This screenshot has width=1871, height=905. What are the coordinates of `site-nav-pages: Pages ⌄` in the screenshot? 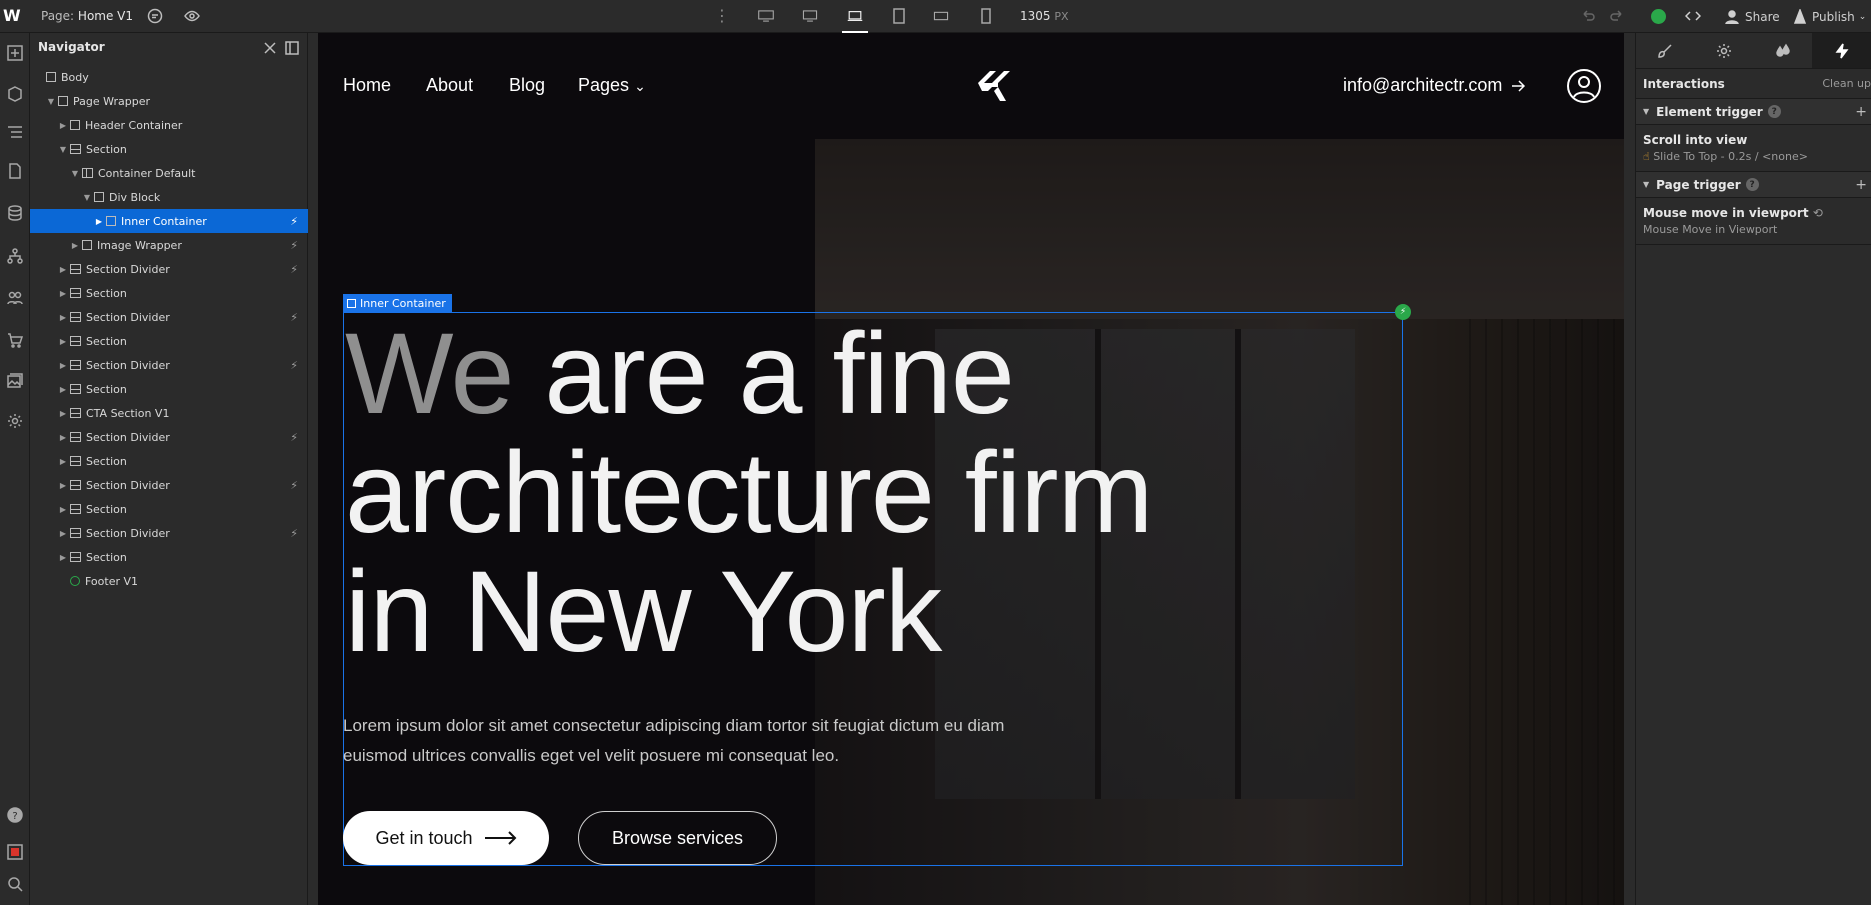 It's located at (612, 85).